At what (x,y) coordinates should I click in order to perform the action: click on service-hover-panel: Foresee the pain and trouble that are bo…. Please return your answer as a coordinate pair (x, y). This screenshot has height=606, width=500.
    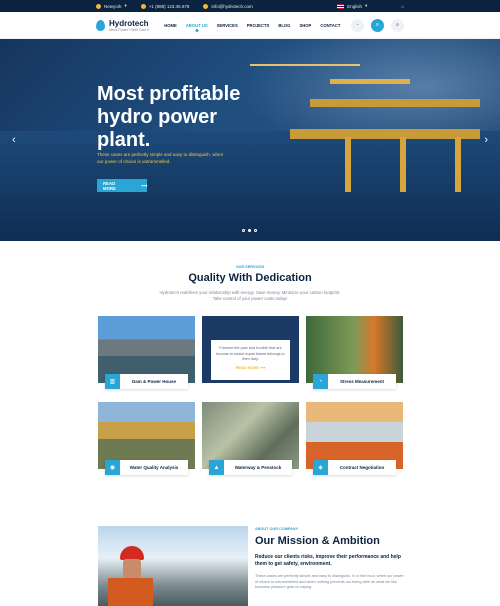
    Looking at the image, I should click on (250, 360).